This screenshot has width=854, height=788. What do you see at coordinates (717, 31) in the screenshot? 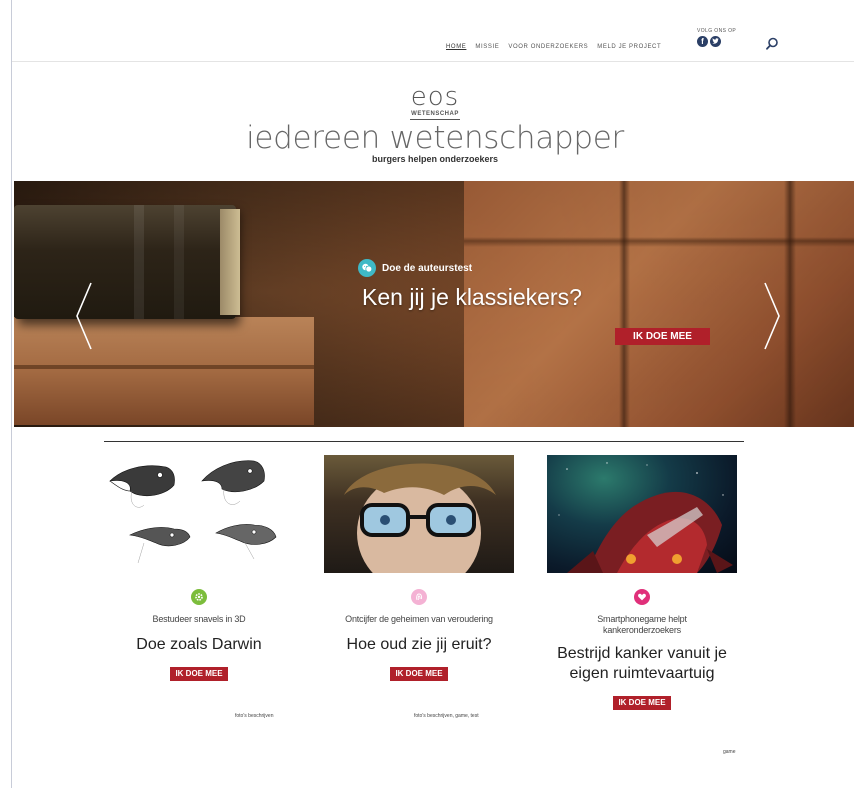
I see `social-label: VOLG ONS OP` at bounding box center [717, 31].